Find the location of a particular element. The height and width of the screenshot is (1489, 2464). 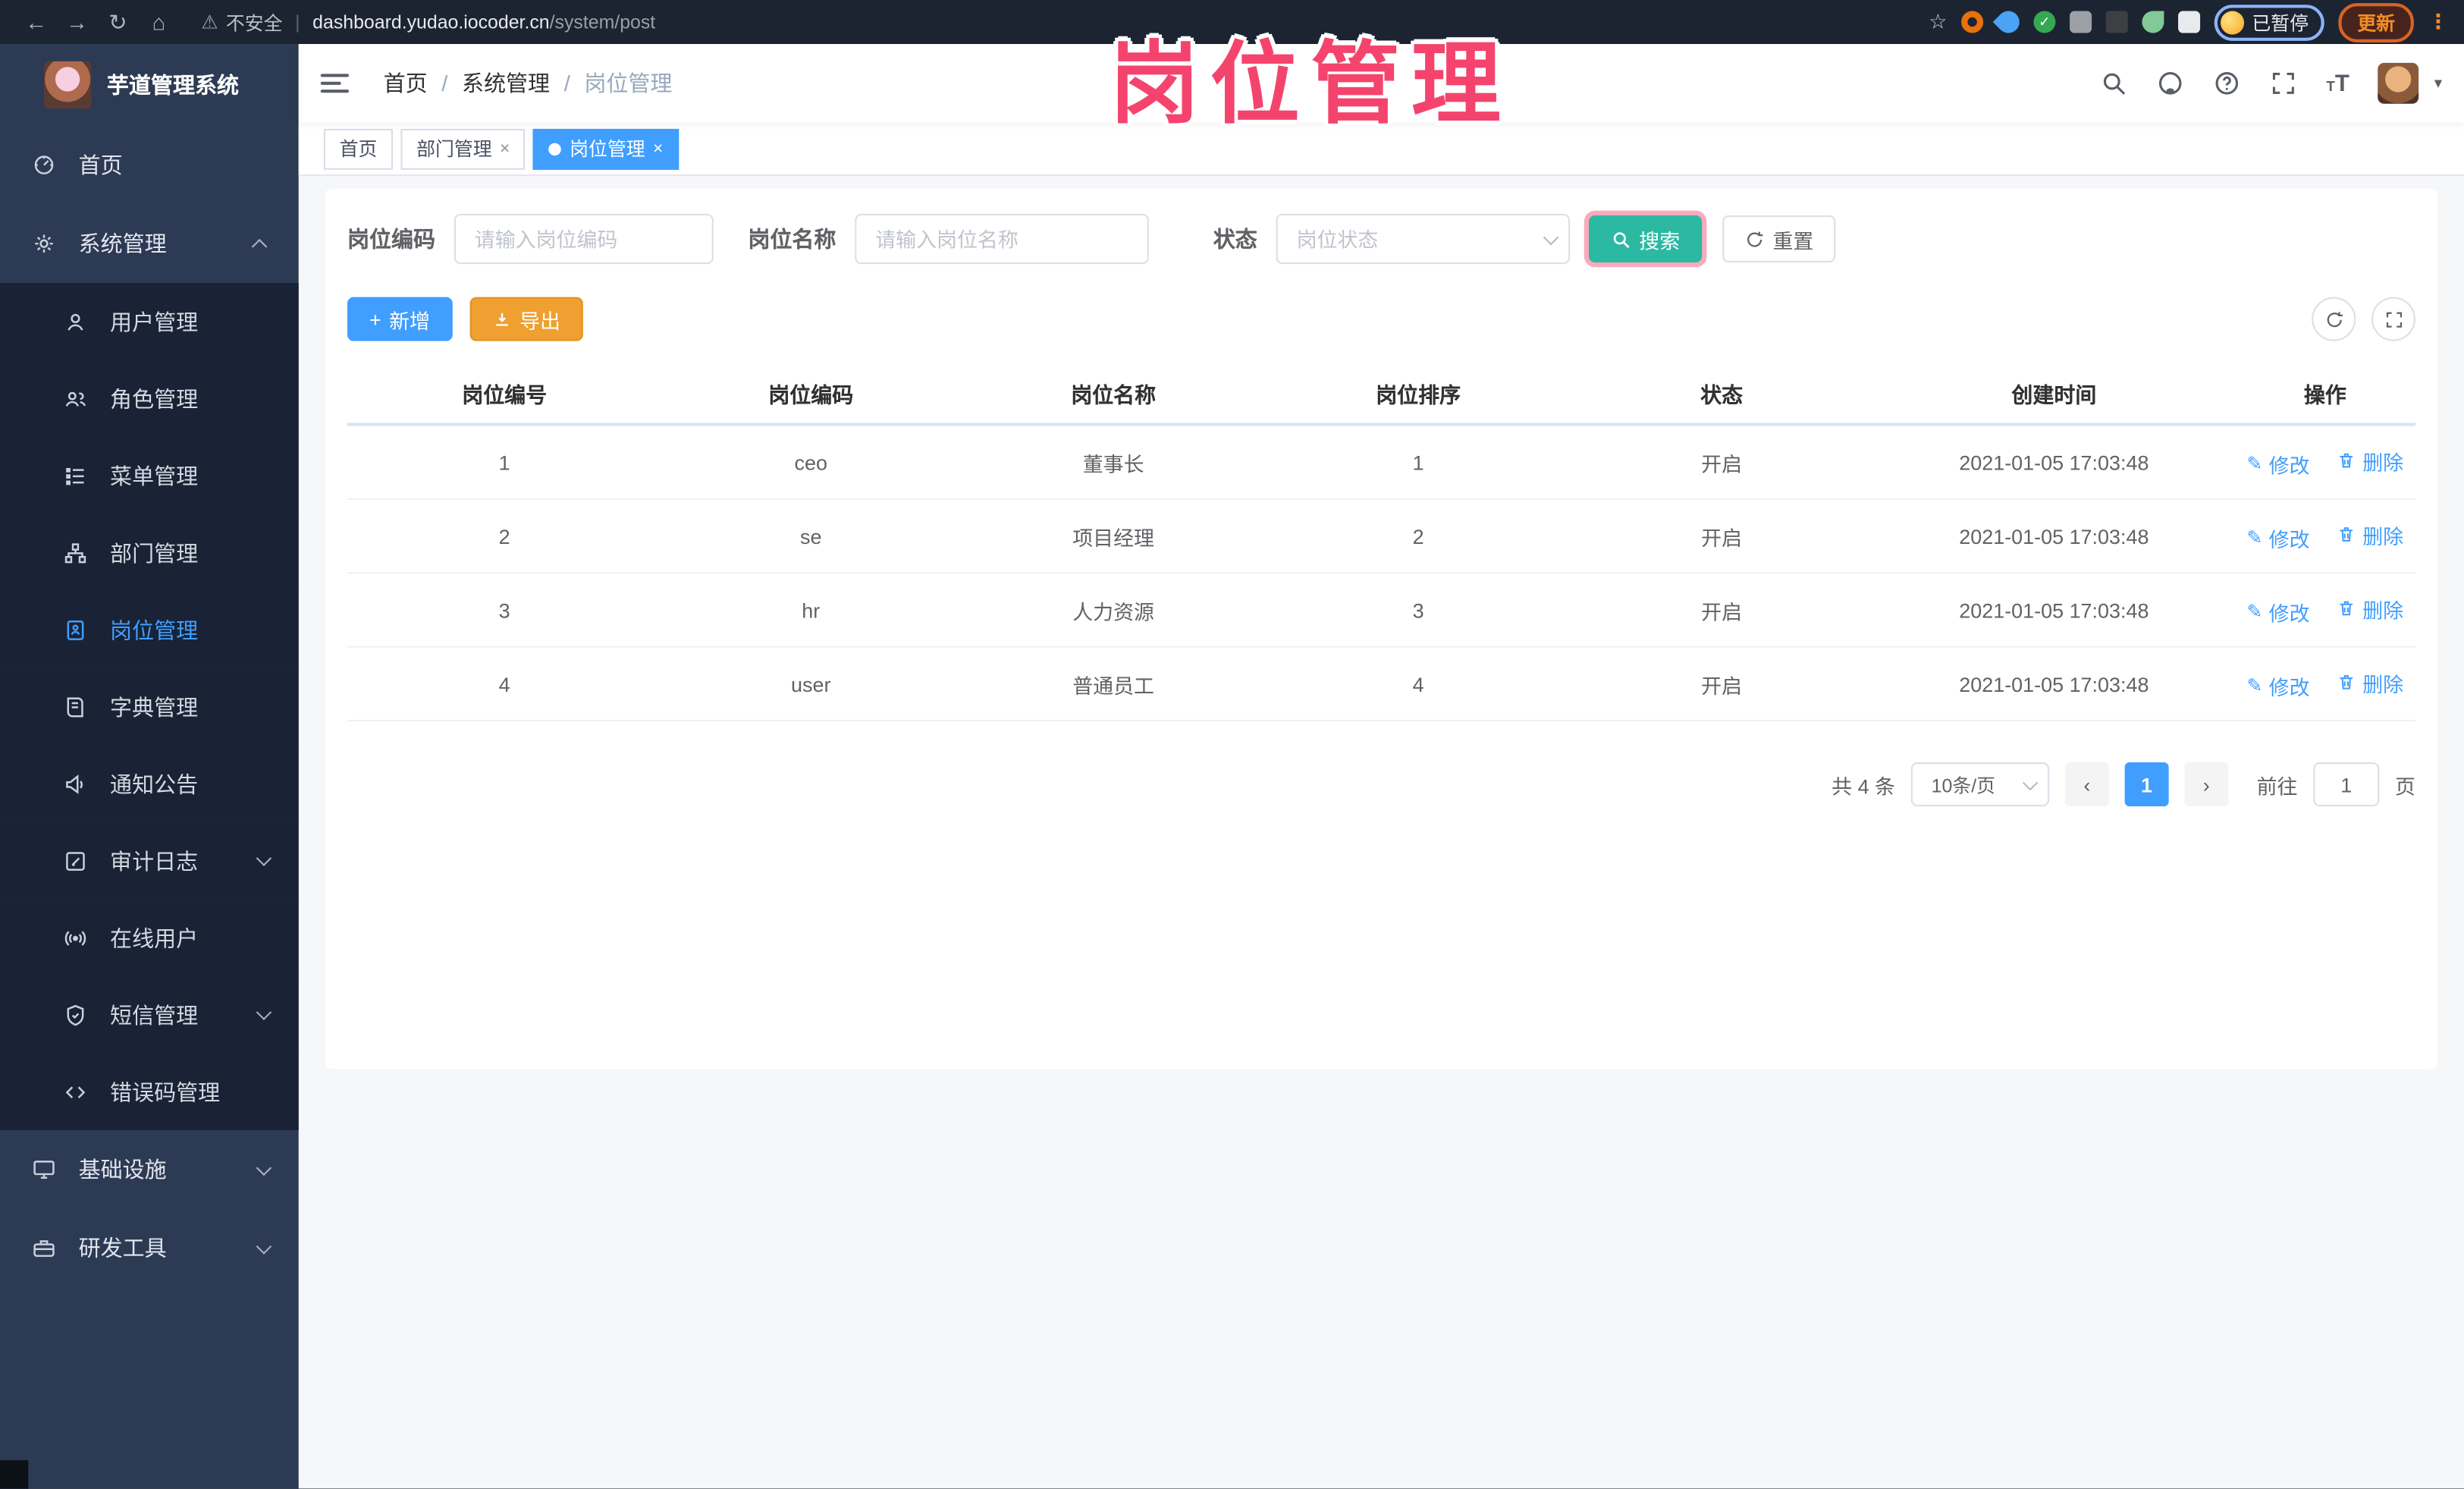

prev-page-button: ‹ is located at coordinates (2086, 784).